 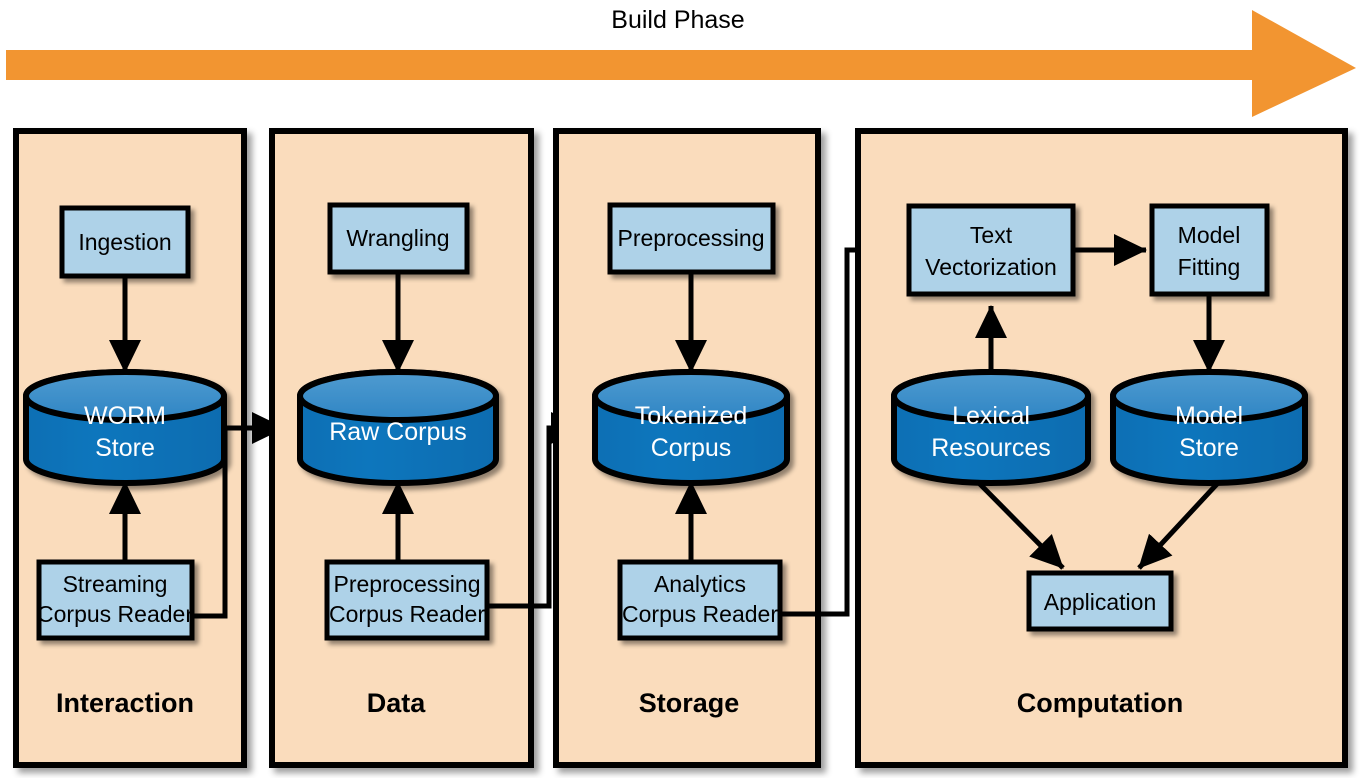 I want to click on node-wrangling: Wrangling, so click(x=398, y=238).